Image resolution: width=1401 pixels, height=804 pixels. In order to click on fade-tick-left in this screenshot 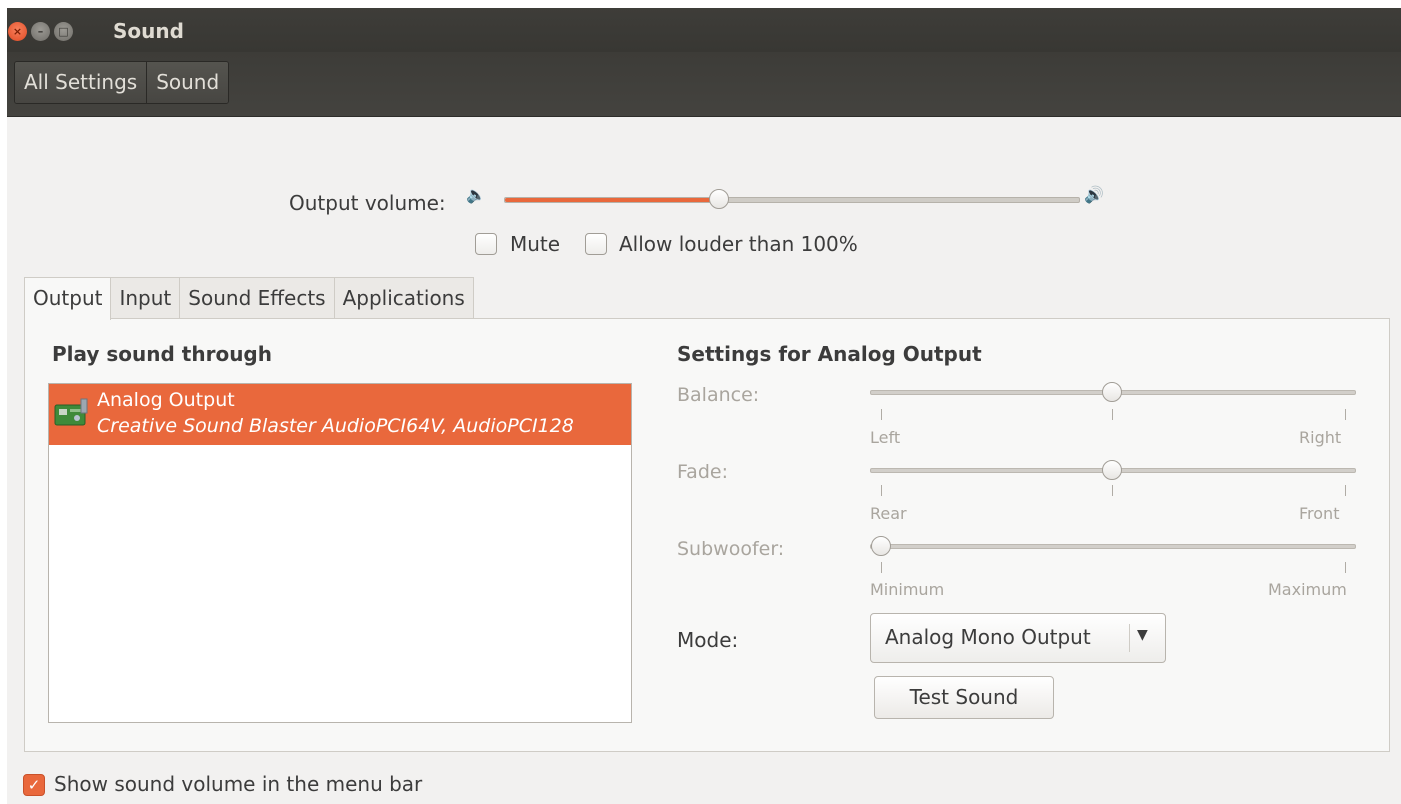, I will do `click(881, 490)`.